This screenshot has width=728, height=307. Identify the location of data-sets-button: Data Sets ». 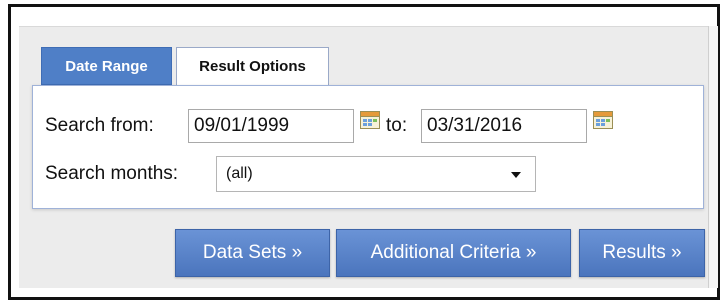
(252, 253).